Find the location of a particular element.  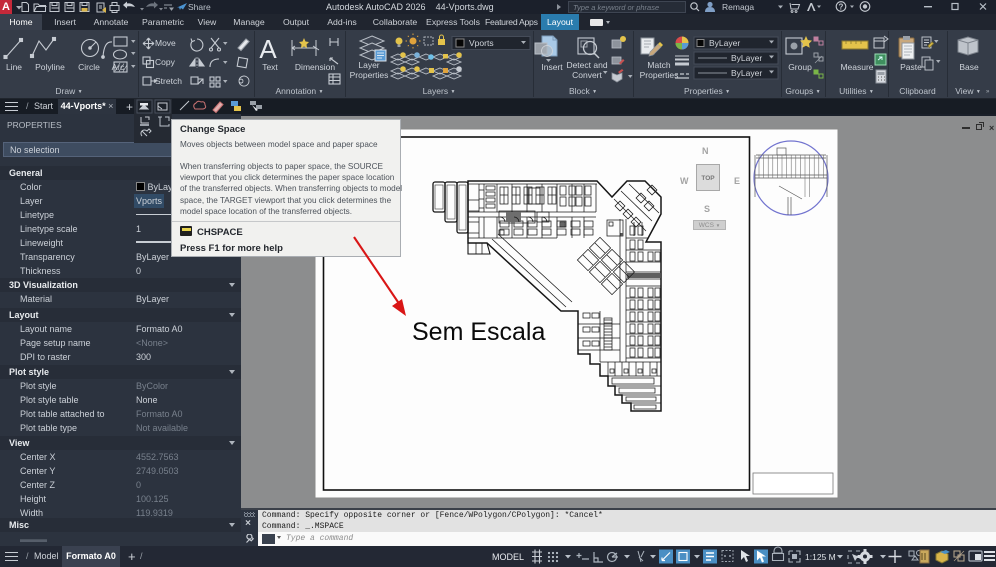

svg-text: A is located at coordinates (268, 49).